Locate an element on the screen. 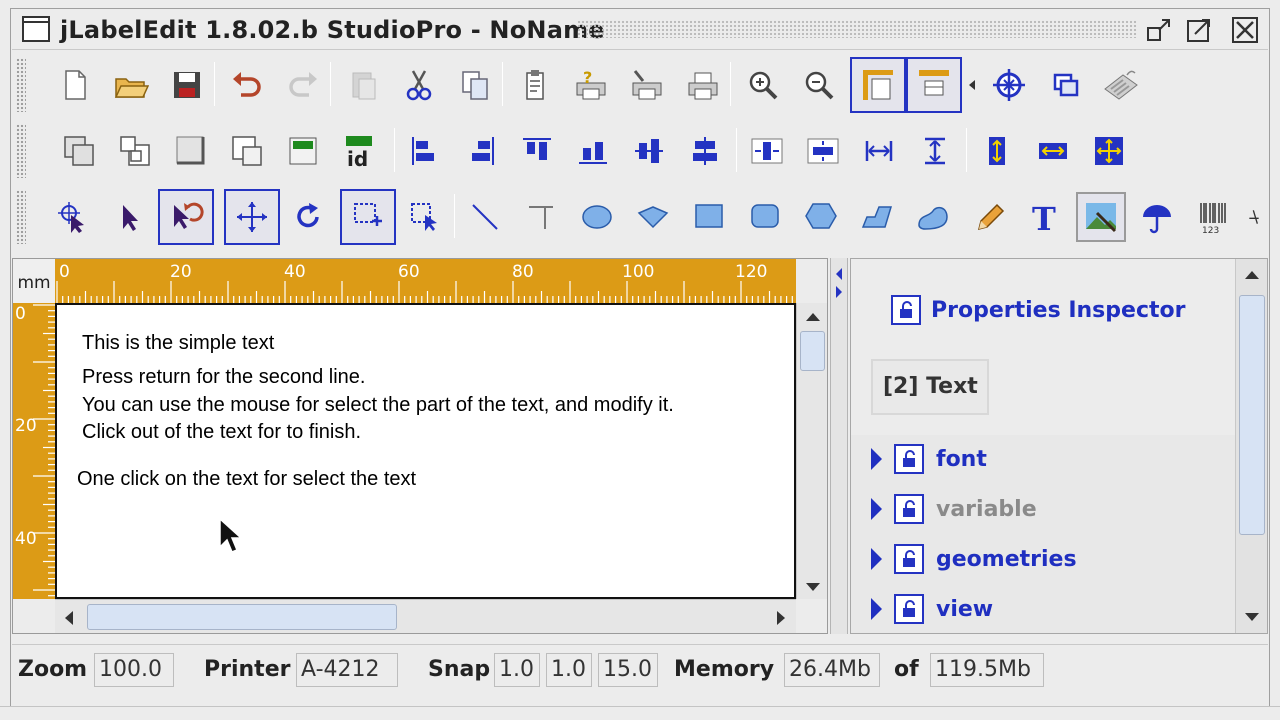  property-group-geometries: geometries is located at coordinates (974, 559).